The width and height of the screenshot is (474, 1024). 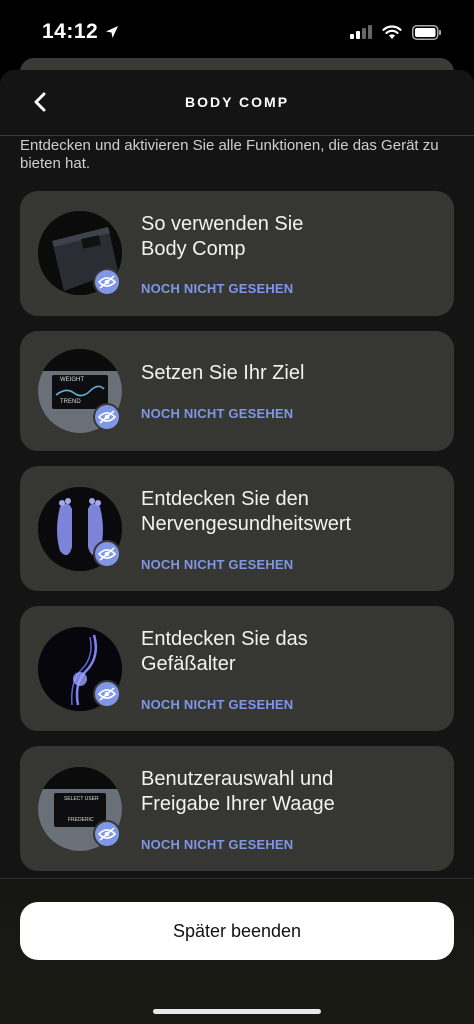 I want to click on card-title: Setzen Sie Ihr Ziel, so click(x=223, y=373).